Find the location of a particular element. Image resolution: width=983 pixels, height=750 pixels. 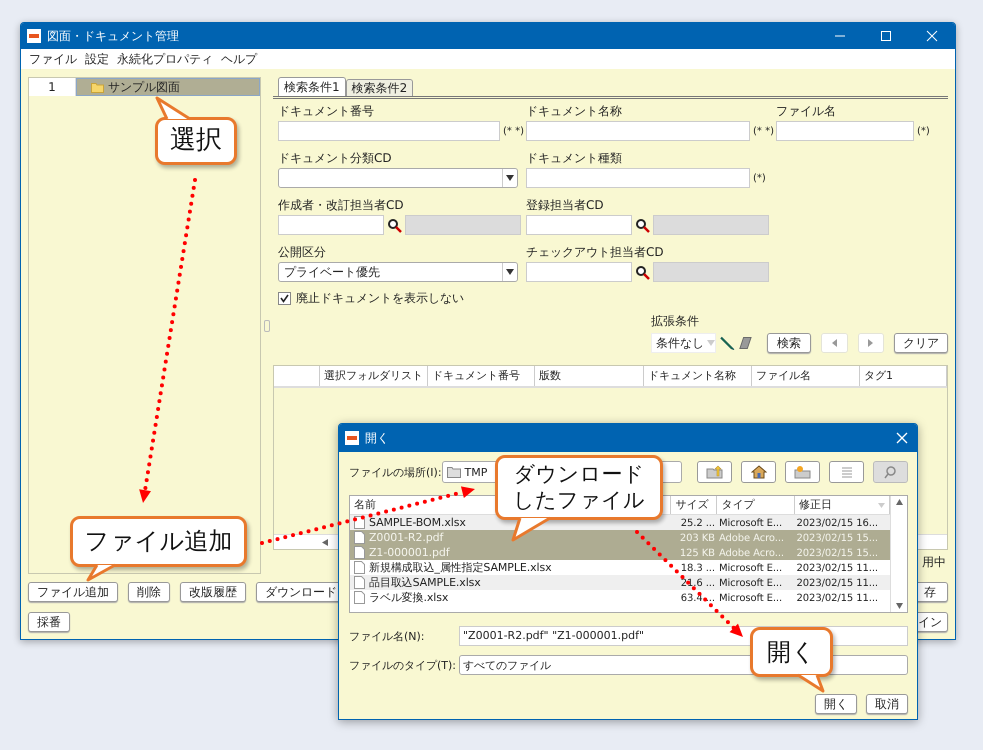

field-label: ファイルのタイプ(T): is located at coordinates (403, 665).